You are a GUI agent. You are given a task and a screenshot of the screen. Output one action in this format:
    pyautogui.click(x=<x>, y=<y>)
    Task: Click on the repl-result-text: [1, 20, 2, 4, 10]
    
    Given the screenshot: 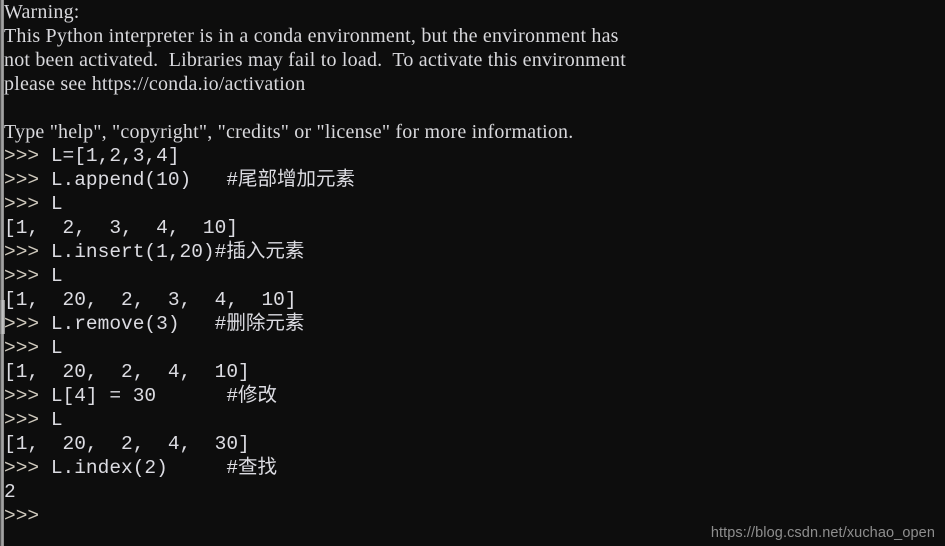 What is the action you would take?
    pyautogui.click(x=127, y=372)
    